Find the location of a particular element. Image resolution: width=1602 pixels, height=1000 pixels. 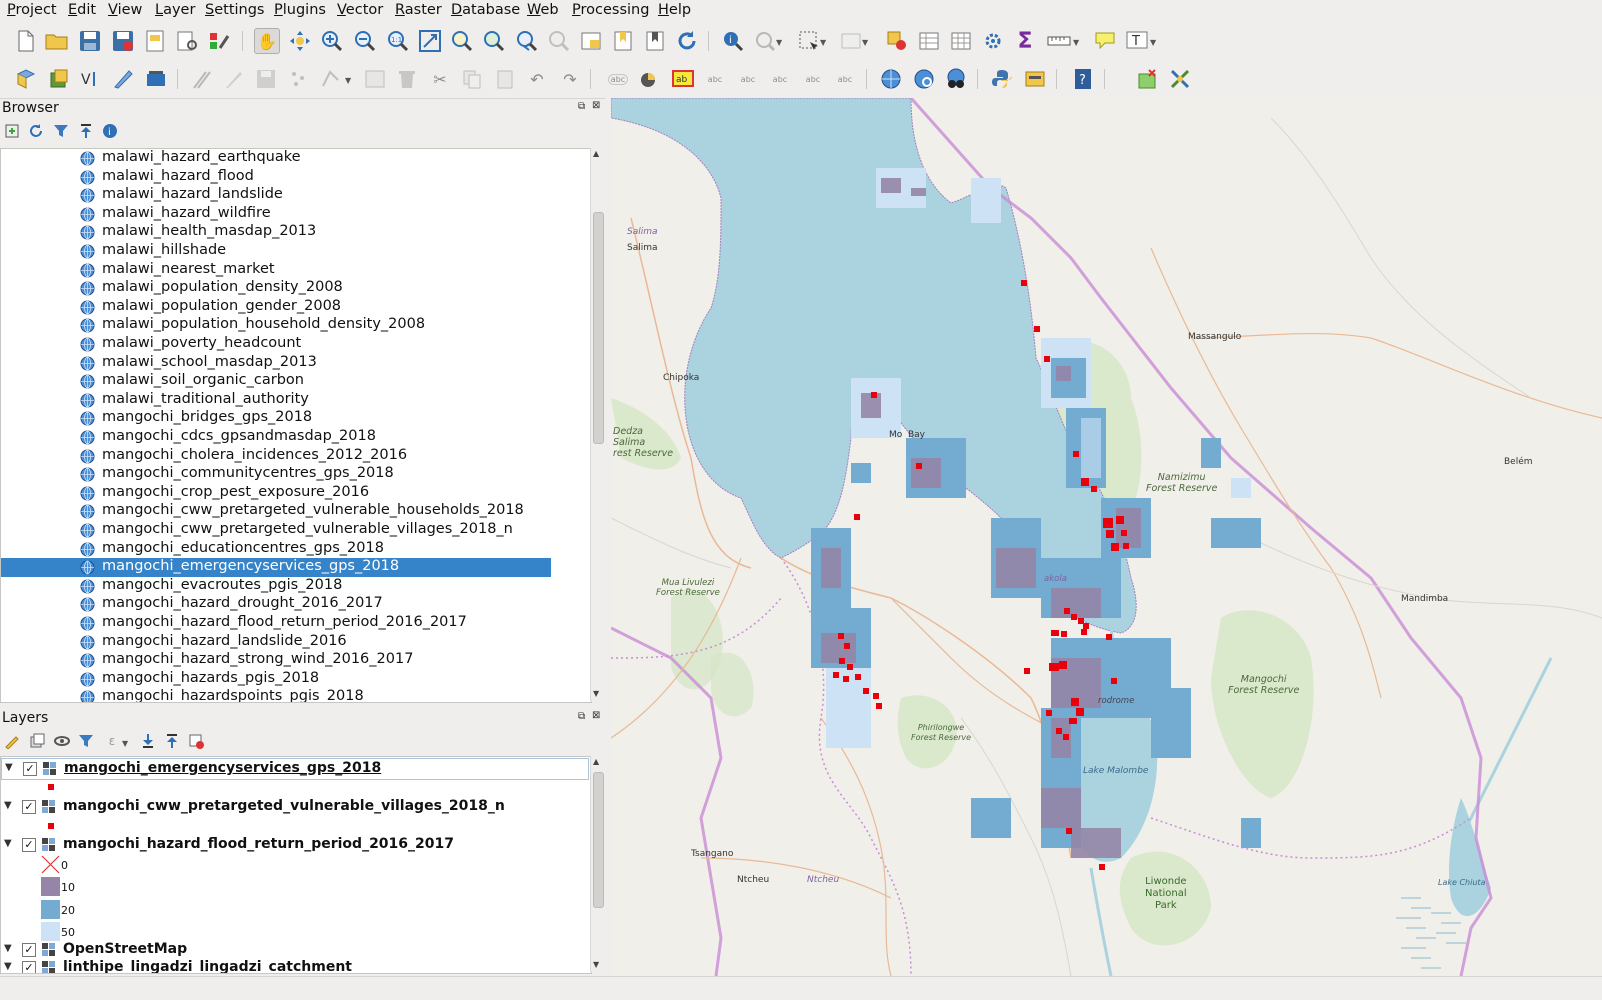

zoom-in-icon is located at coordinates (332, 41).